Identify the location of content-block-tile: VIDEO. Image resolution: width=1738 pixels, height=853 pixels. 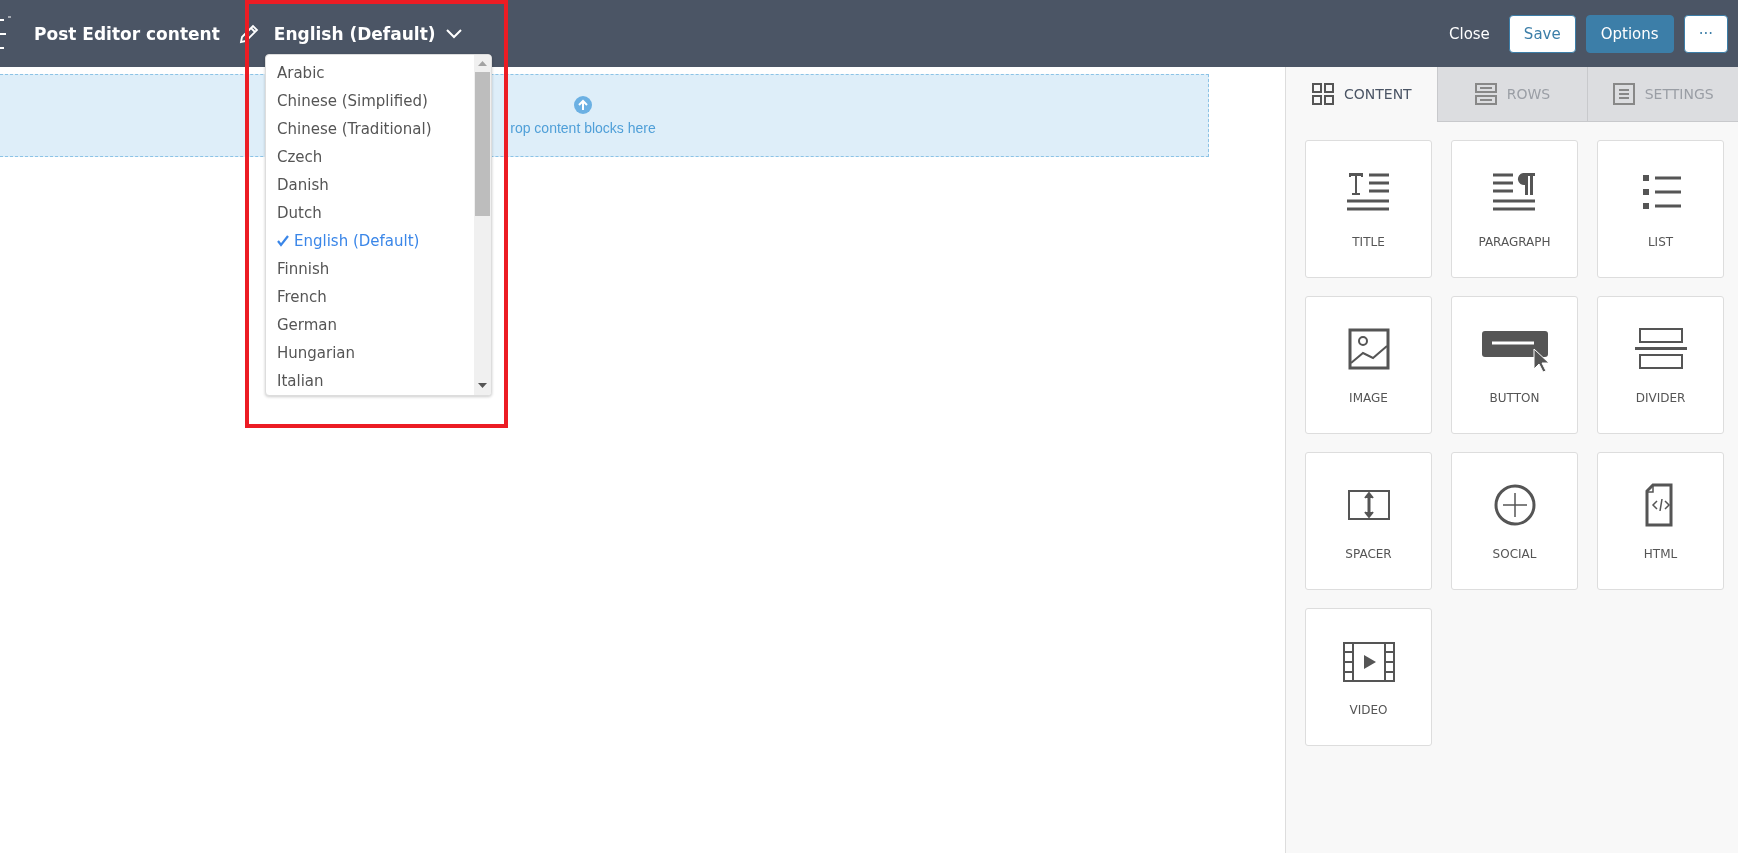
(1368, 677).